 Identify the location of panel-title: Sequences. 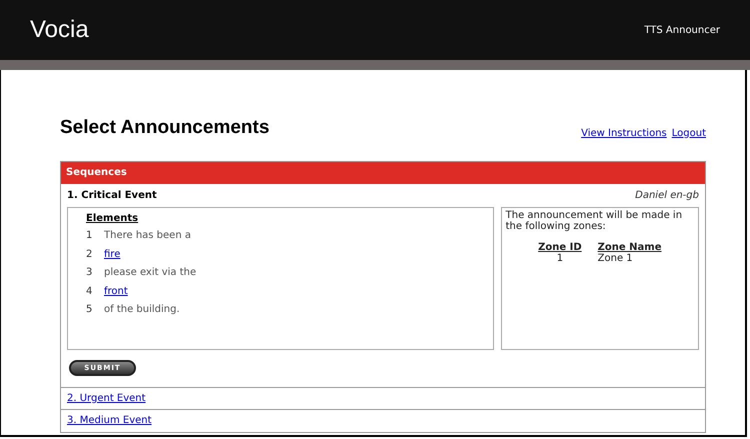
(96, 173).